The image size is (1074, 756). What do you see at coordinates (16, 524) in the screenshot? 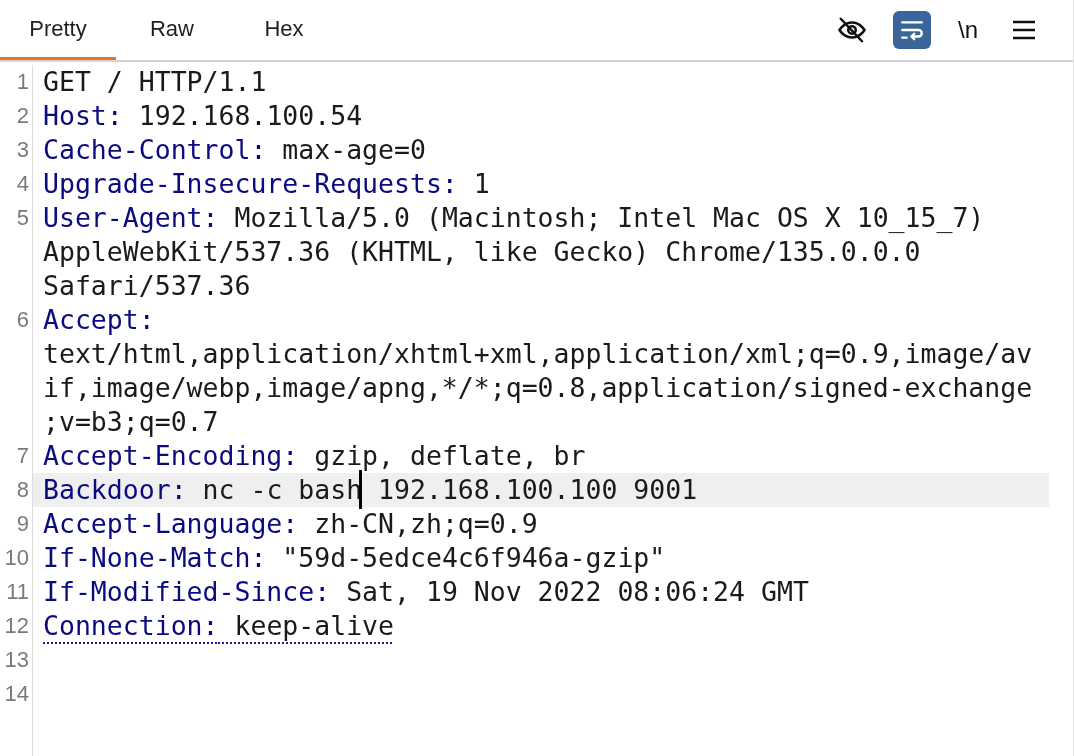
I see `line-number: 9` at bounding box center [16, 524].